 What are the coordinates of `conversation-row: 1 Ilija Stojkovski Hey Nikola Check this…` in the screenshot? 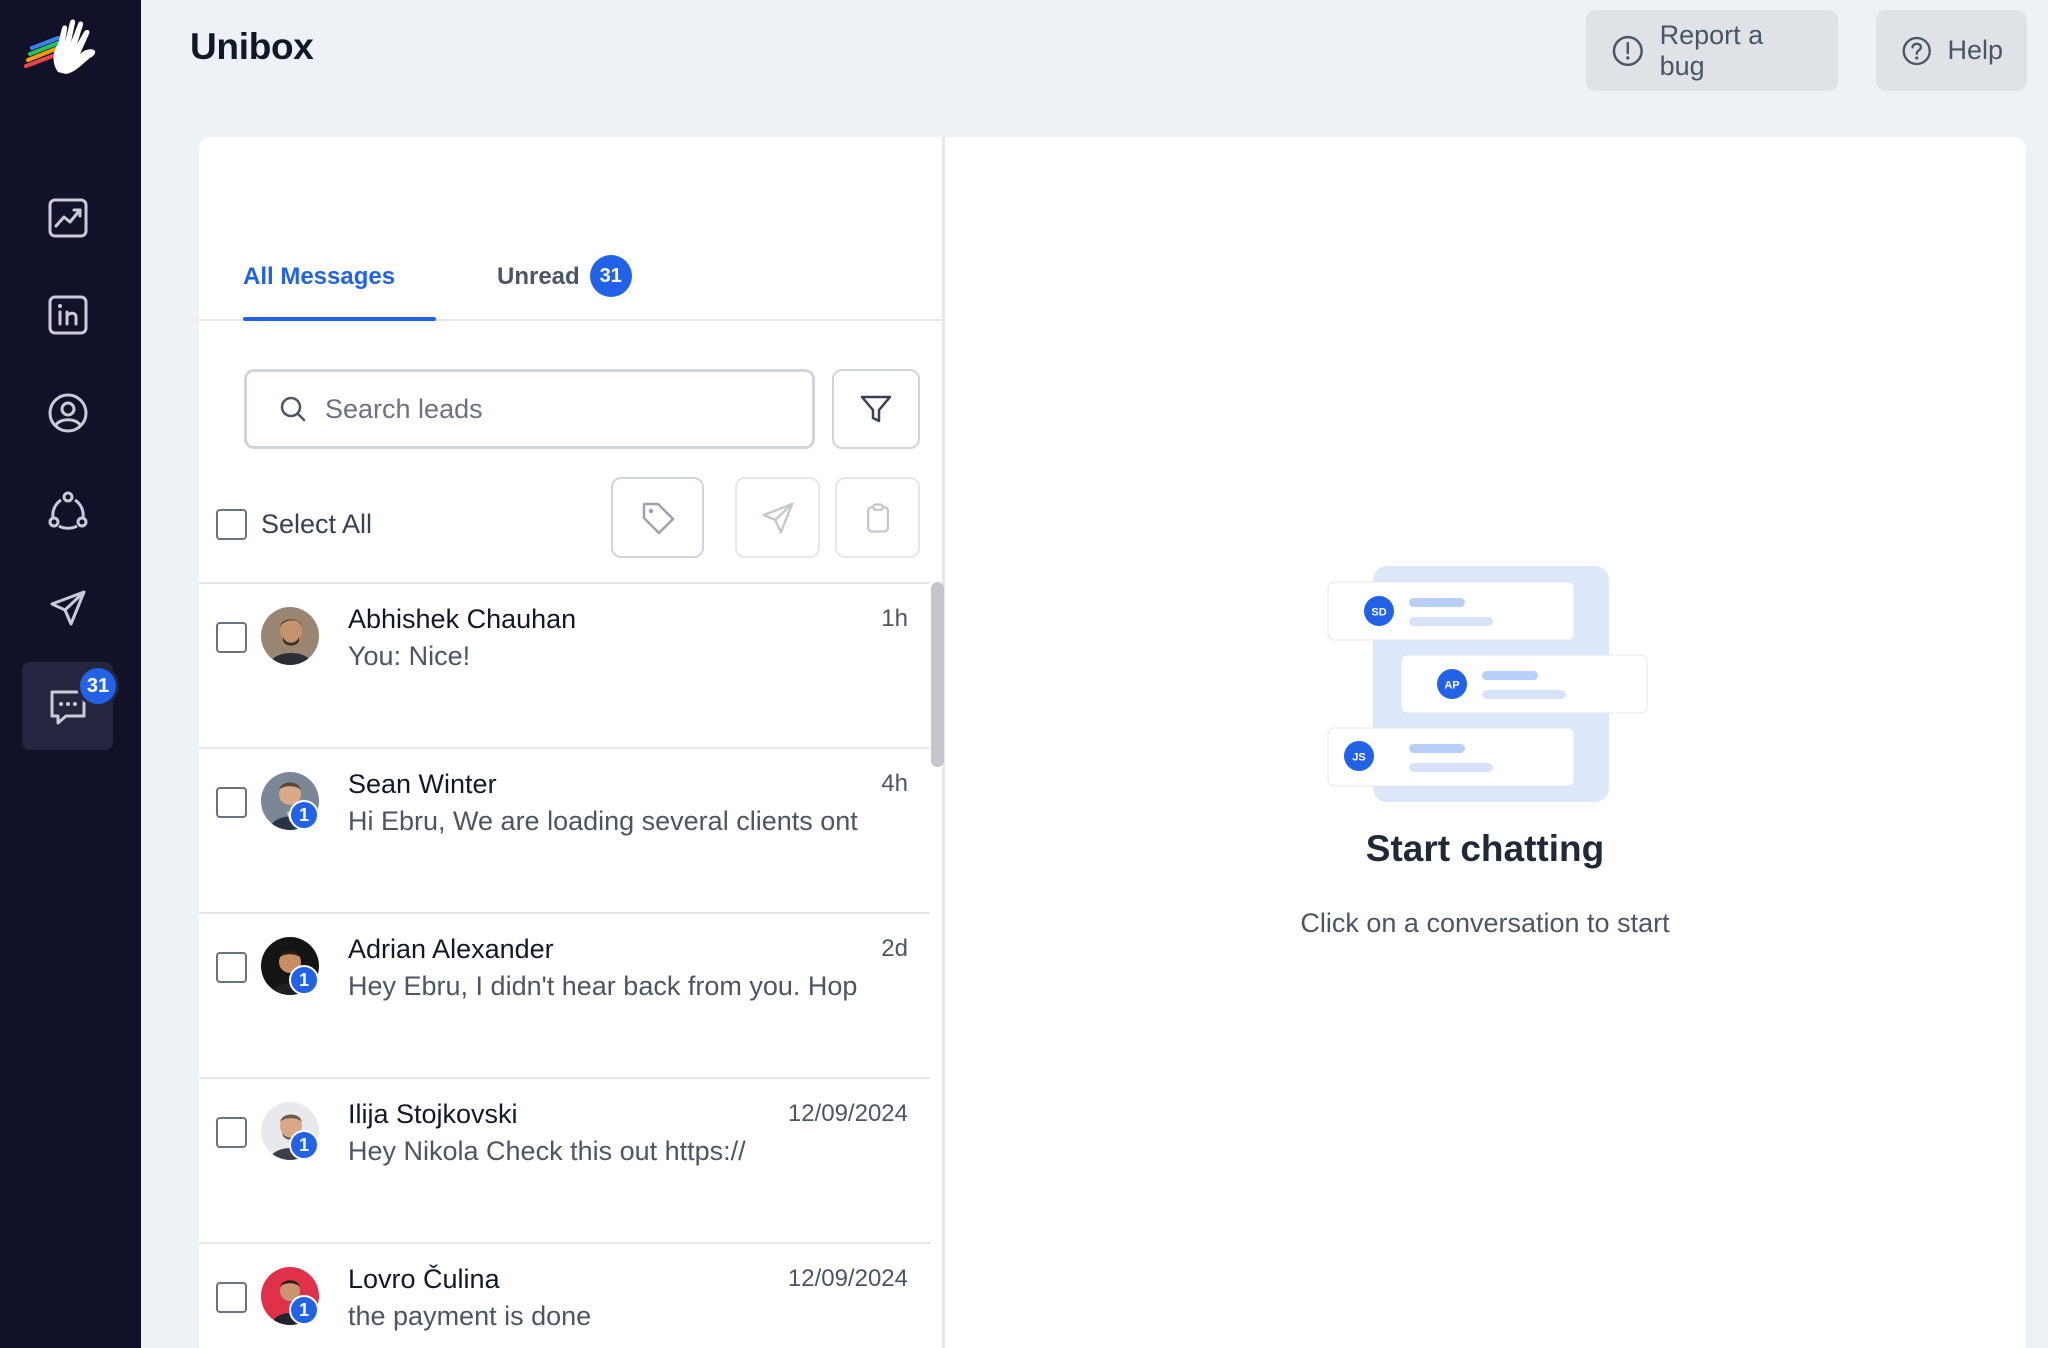 It's located at (564, 1161).